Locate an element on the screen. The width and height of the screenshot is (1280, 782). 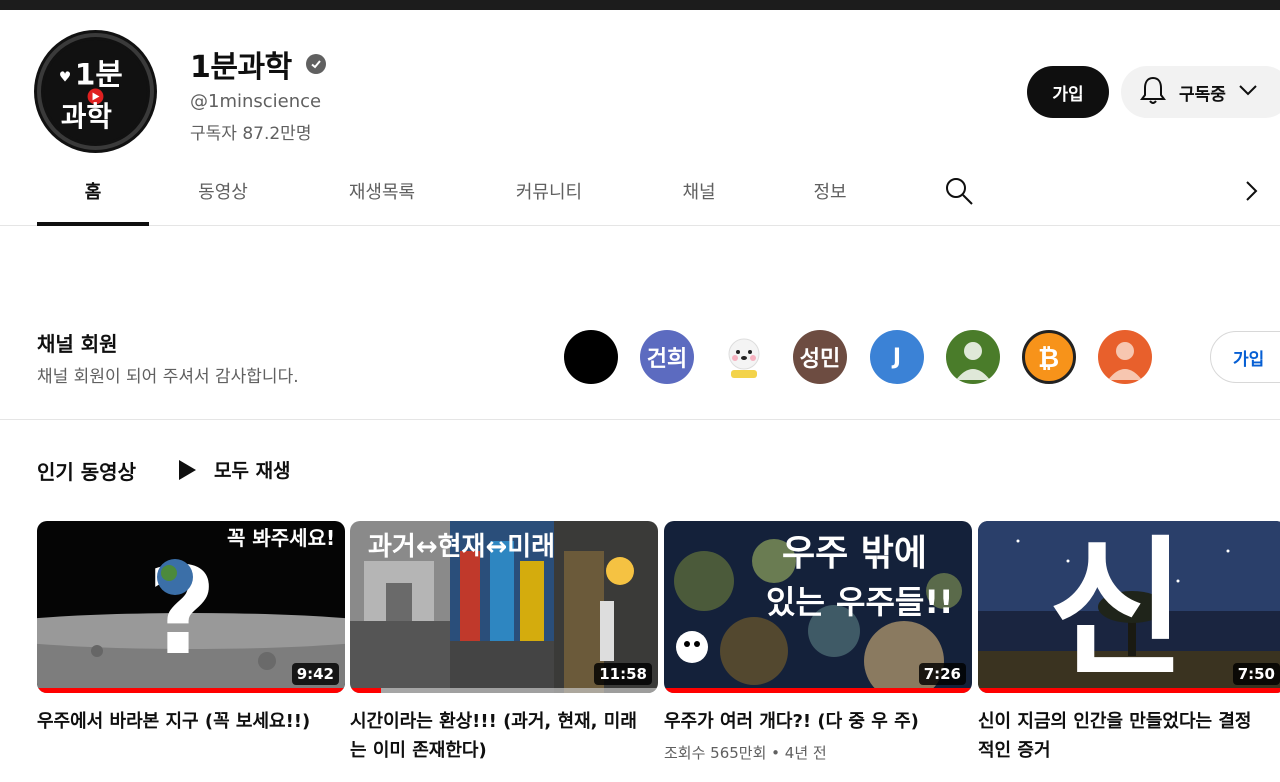
video-thumbnail: 신 7:50 is located at coordinates (1129, 607).